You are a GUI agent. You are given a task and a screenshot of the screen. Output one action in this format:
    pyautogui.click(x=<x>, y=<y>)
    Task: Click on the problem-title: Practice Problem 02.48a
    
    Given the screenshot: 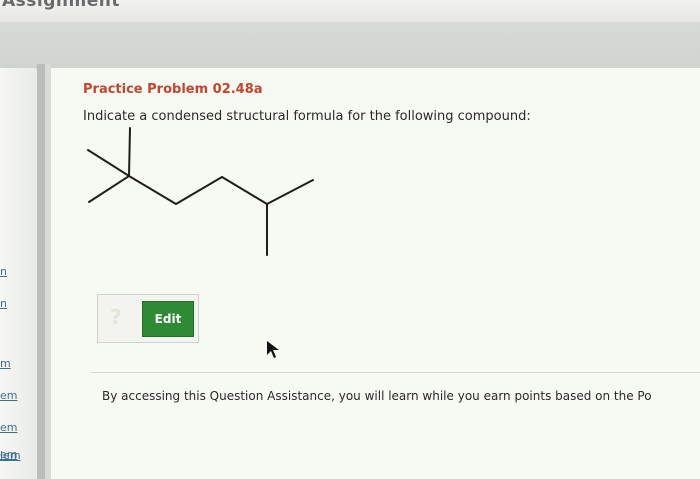 What is the action you would take?
    pyautogui.click(x=173, y=89)
    